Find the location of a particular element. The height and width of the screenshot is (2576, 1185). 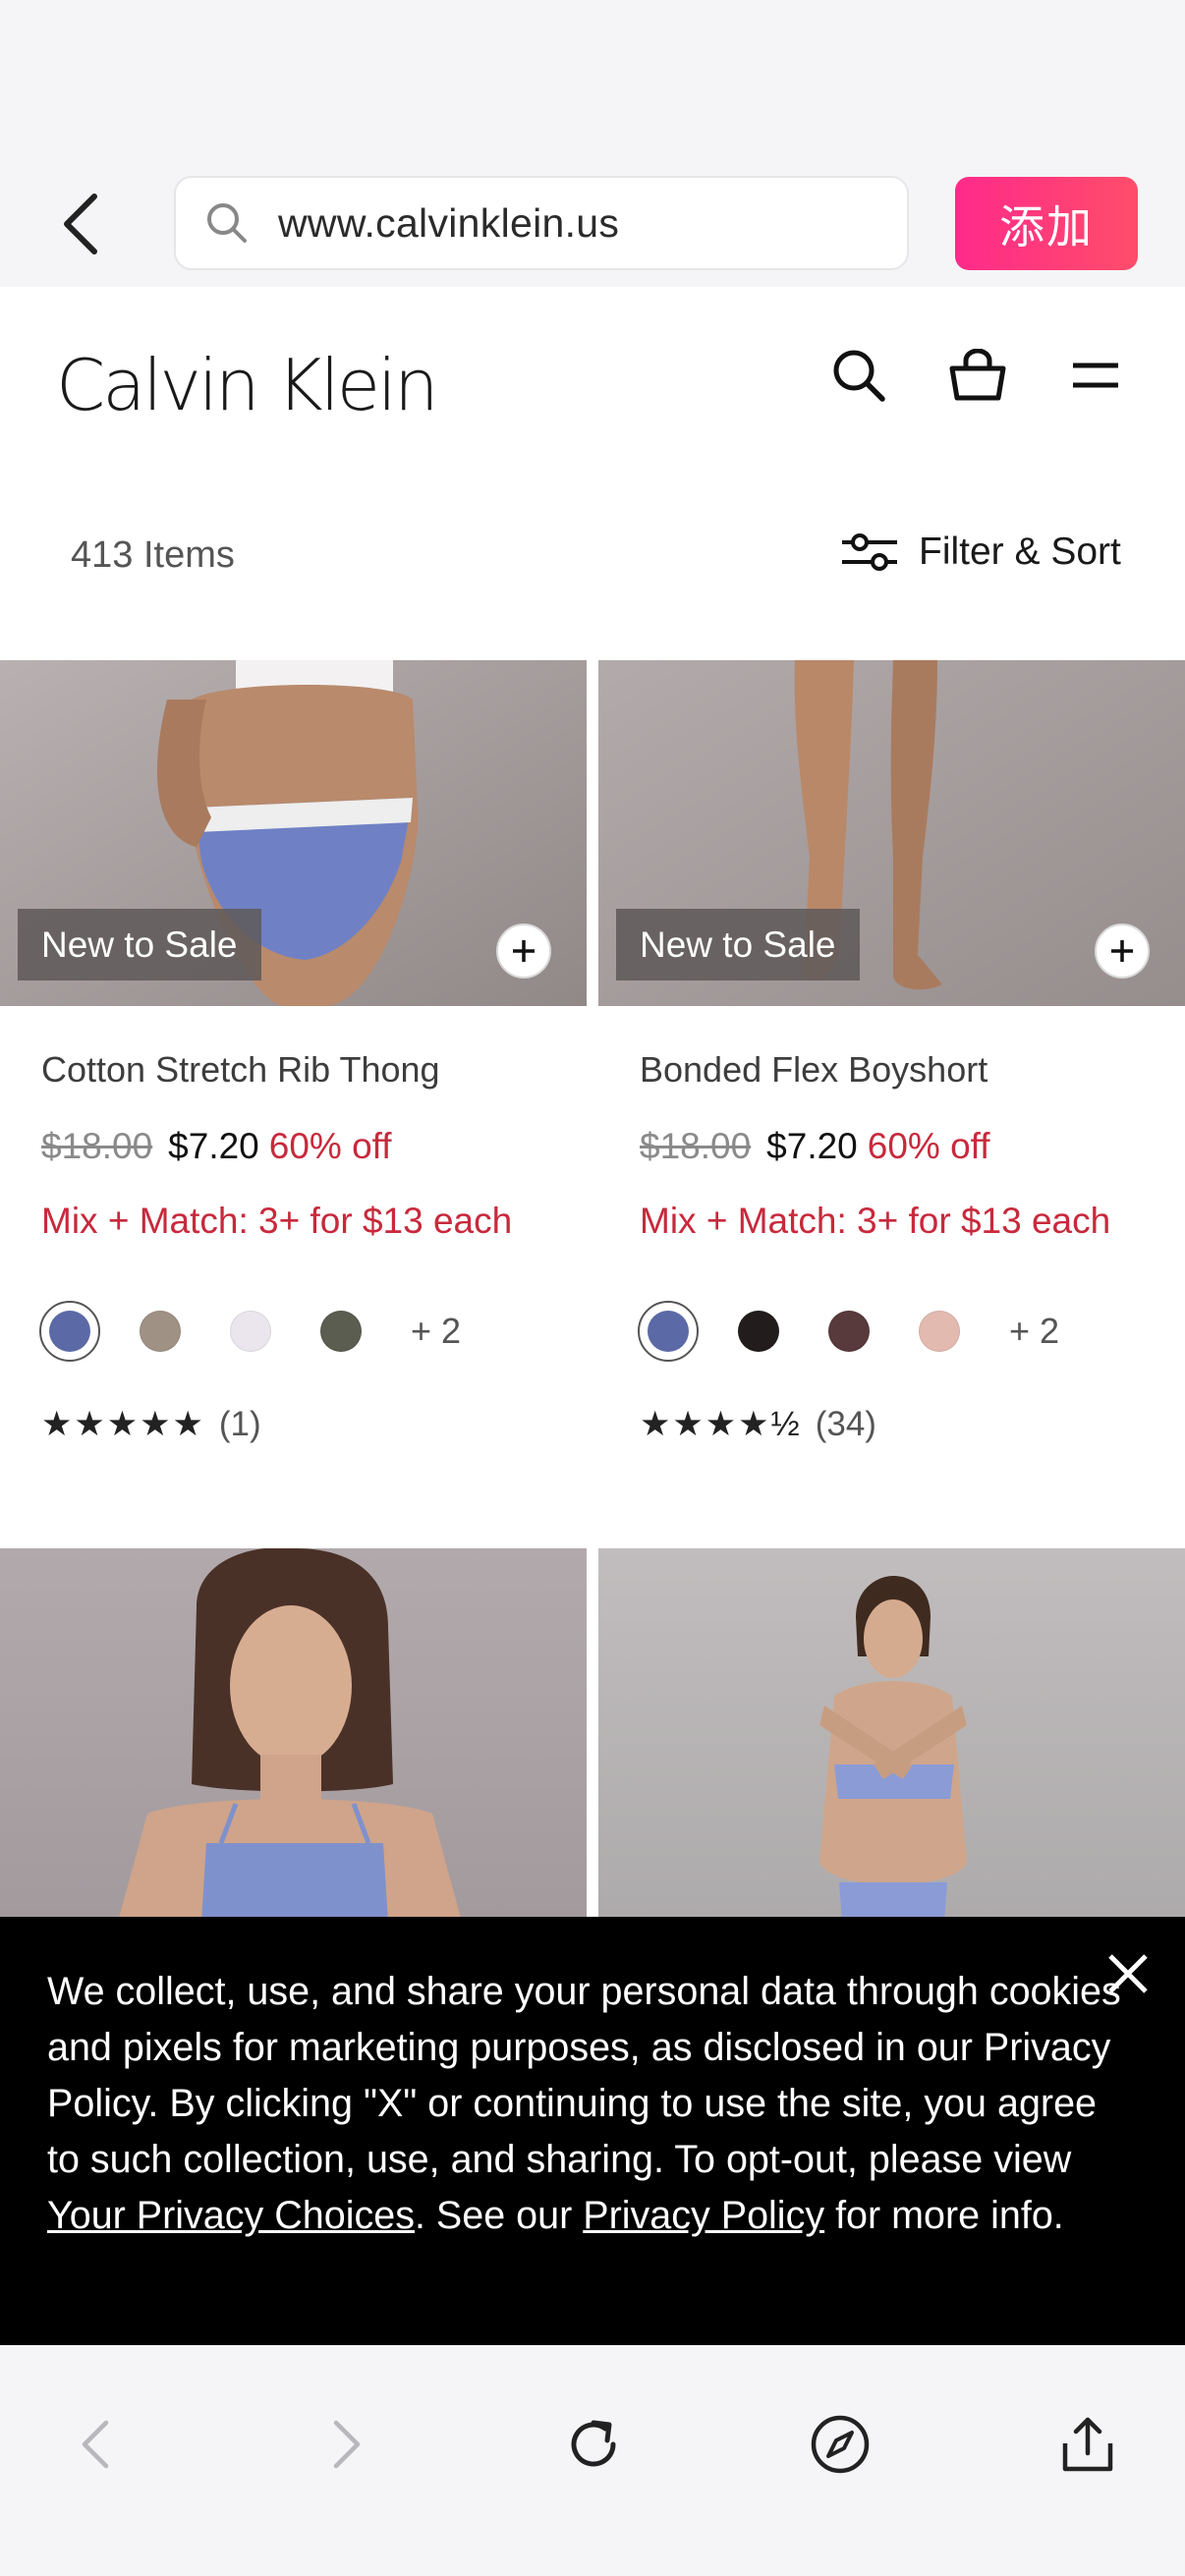

brand-logo: Calvin Klein is located at coordinates (248, 385).